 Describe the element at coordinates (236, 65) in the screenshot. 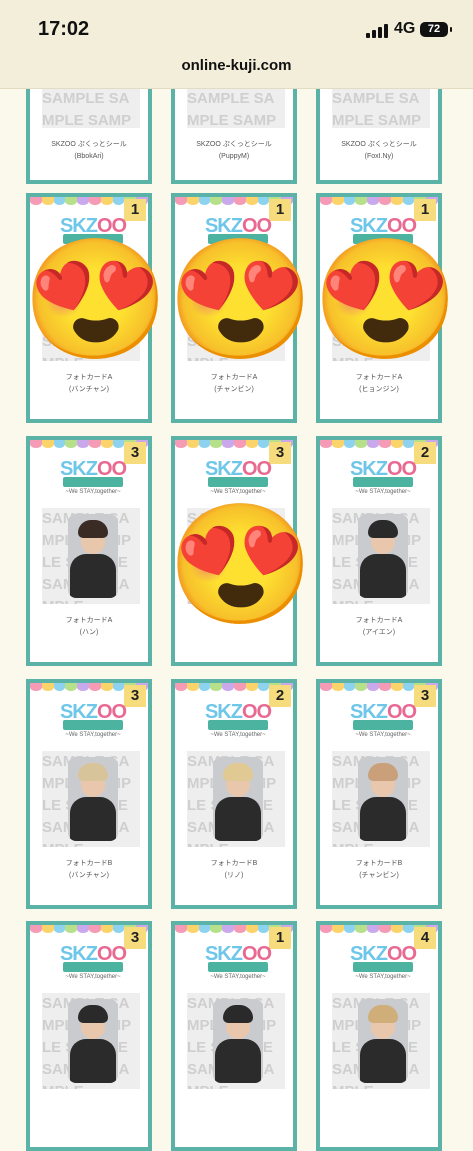

I see `address-bar: online-kuji.com` at that location.